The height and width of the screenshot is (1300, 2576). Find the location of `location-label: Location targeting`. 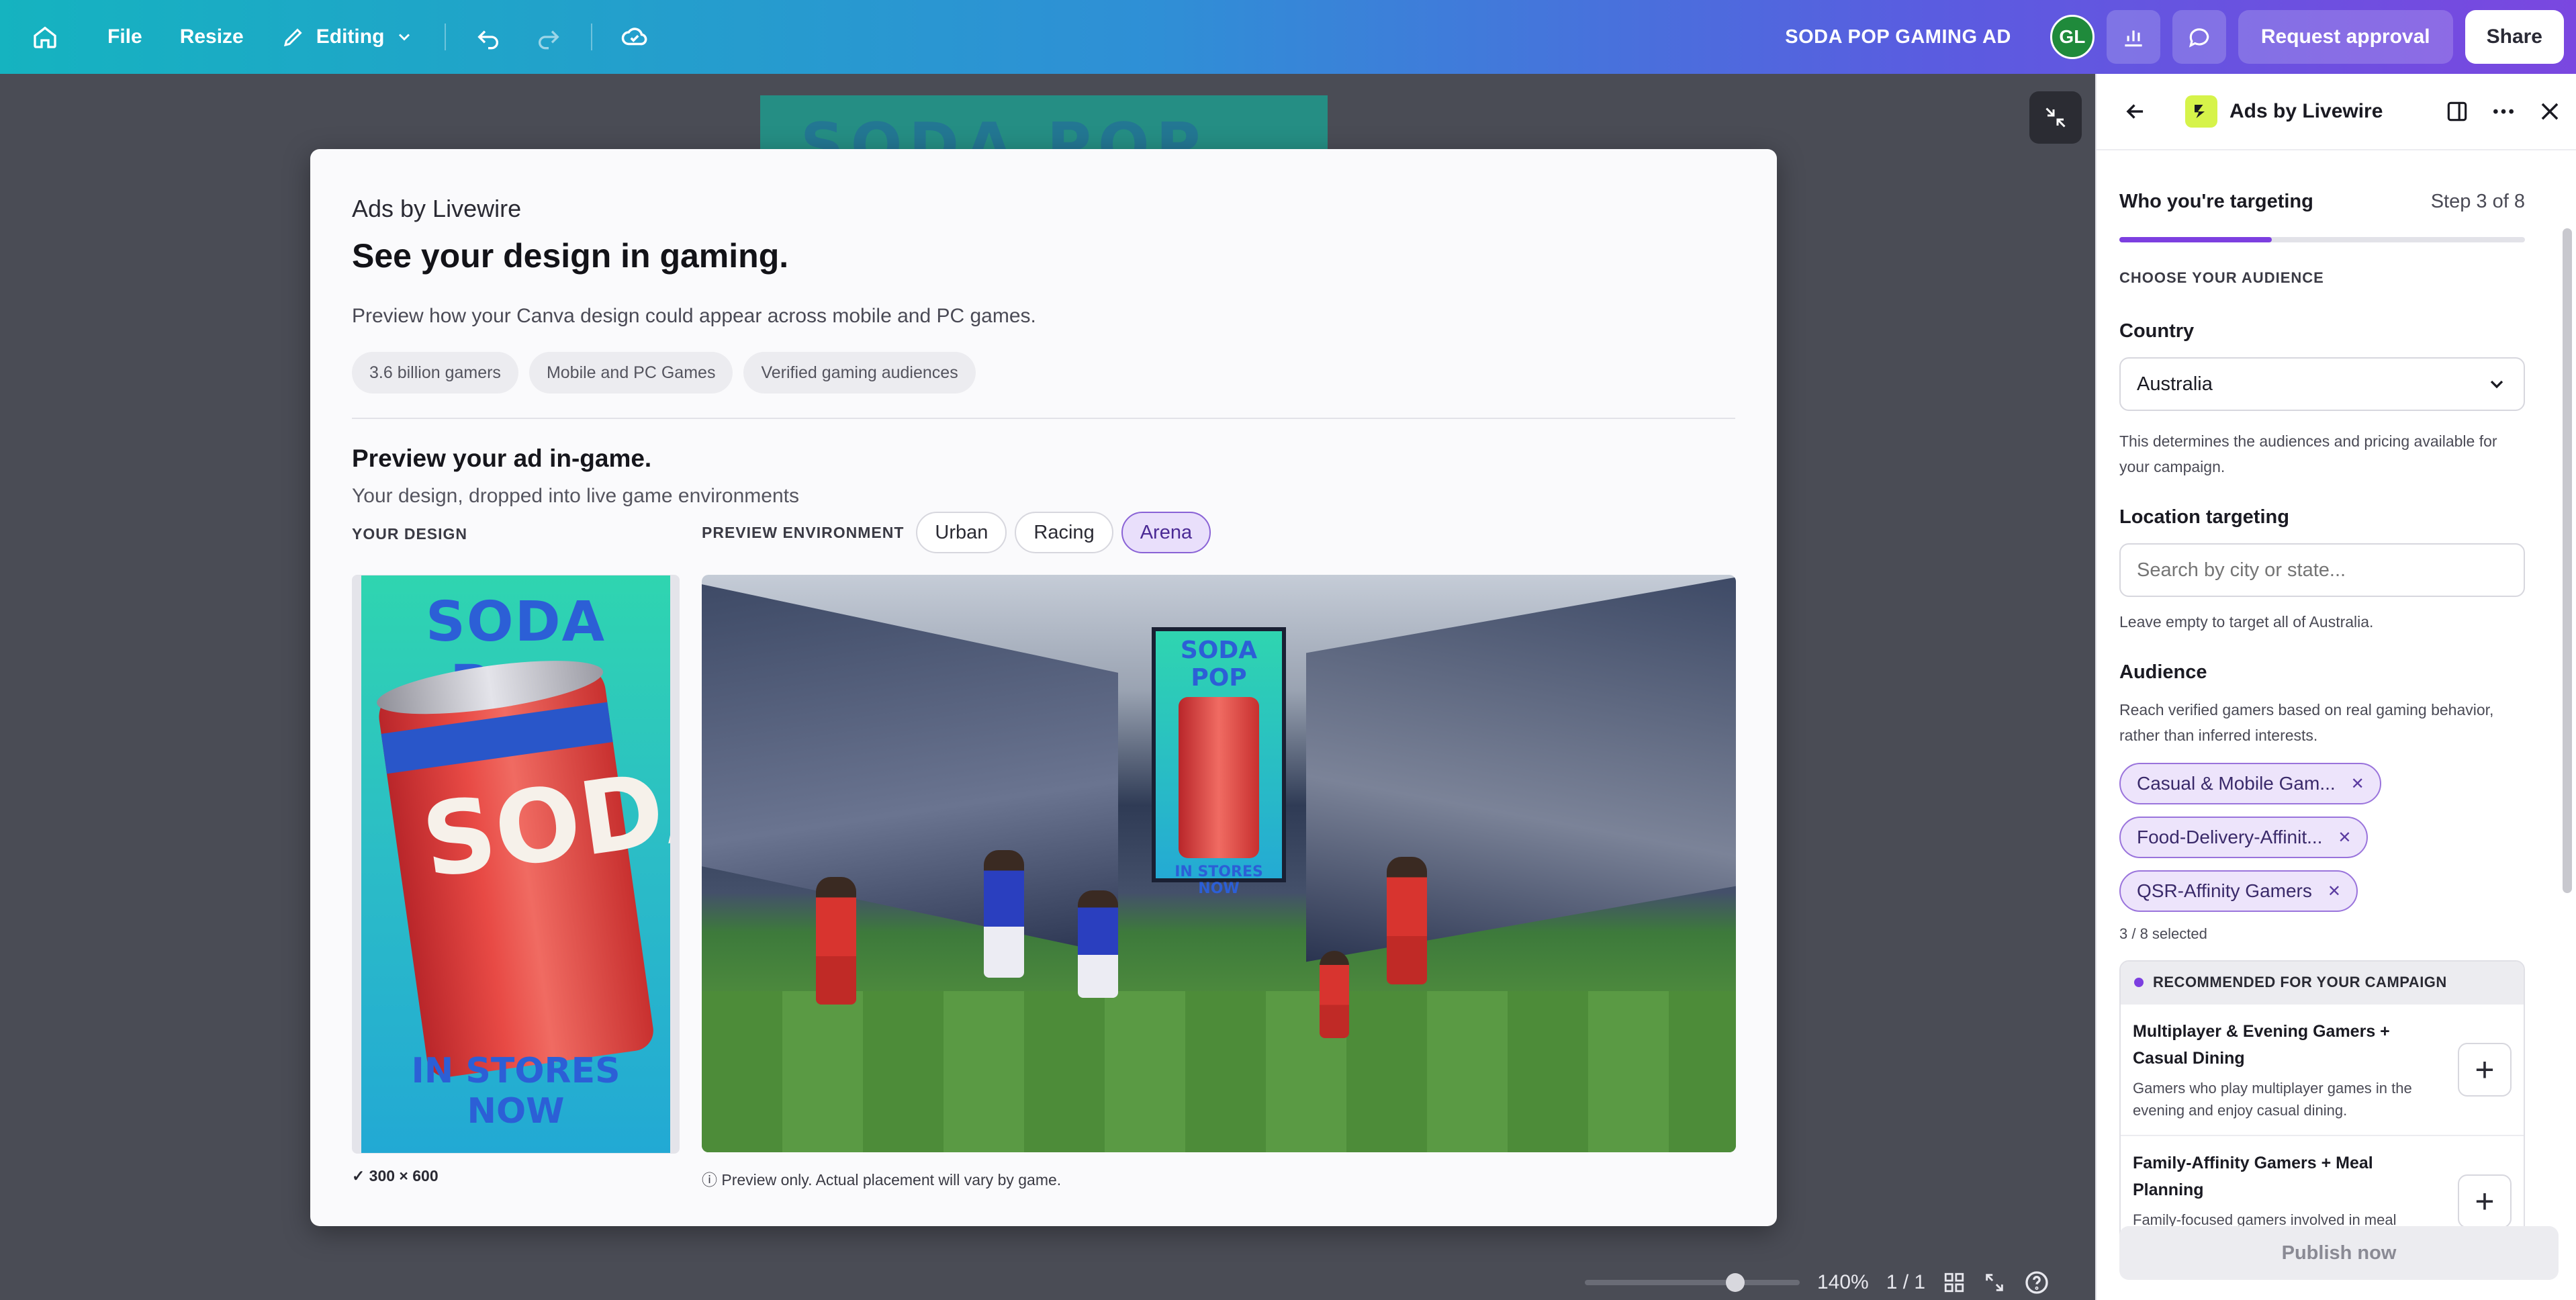

location-label: Location targeting is located at coordinates (2204, 517).